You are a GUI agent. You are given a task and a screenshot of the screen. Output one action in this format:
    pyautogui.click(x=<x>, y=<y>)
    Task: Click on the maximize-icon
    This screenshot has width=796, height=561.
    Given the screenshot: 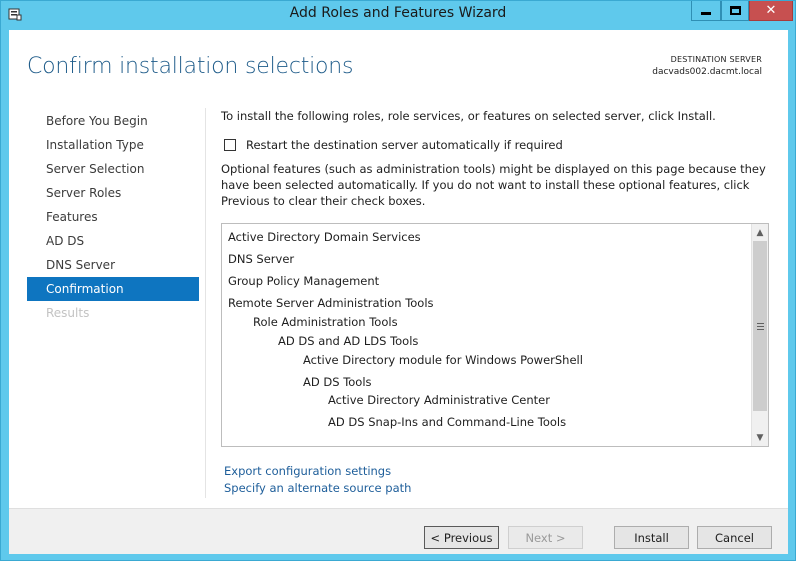 What is the action you would take?
    pyautogui.click(x=735, y=10)
    